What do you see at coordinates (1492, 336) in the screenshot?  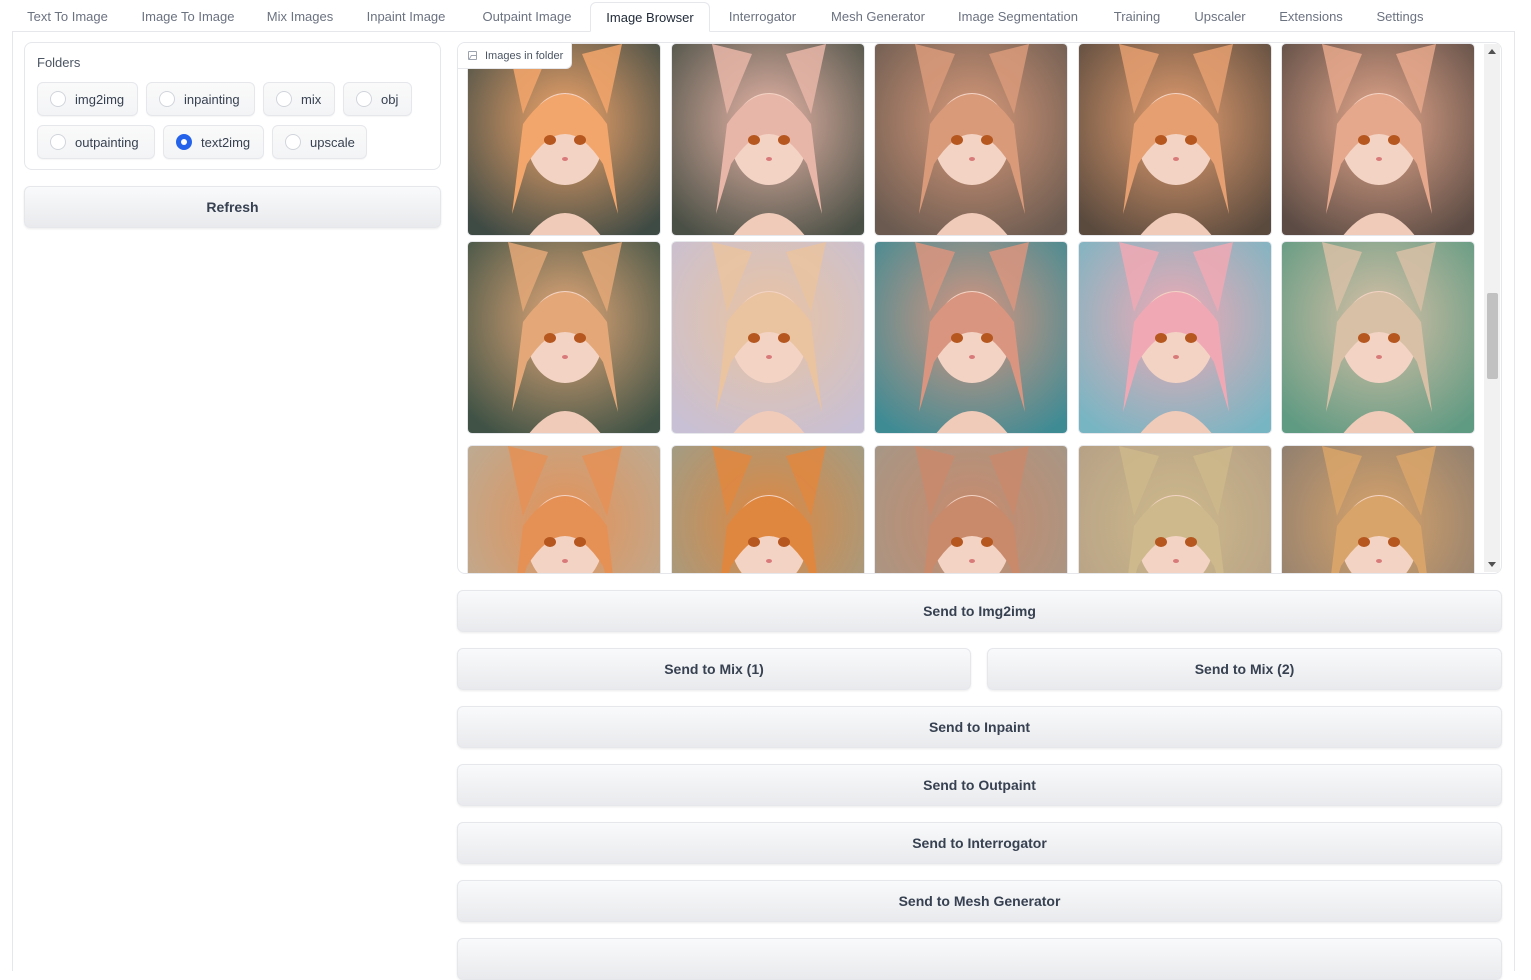 I see `scrollbar-thumb` at bounding box center [1492, 336].